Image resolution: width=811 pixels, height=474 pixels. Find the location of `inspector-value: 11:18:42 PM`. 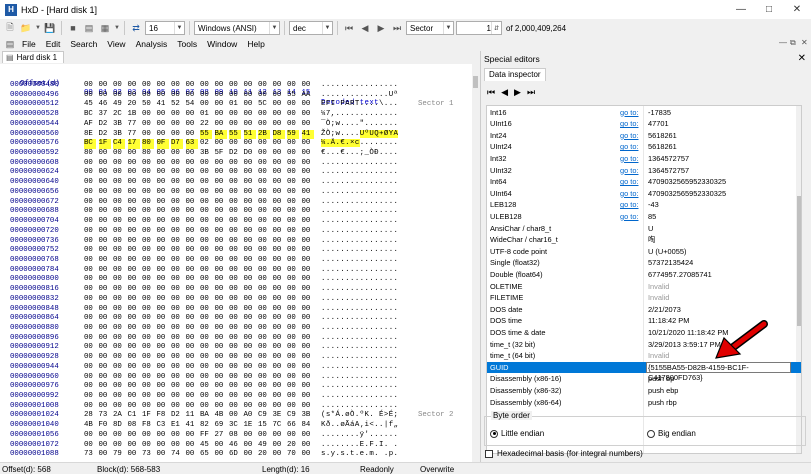

inspector-value: 11:18:42 PM is located at coordinates (668, 321).